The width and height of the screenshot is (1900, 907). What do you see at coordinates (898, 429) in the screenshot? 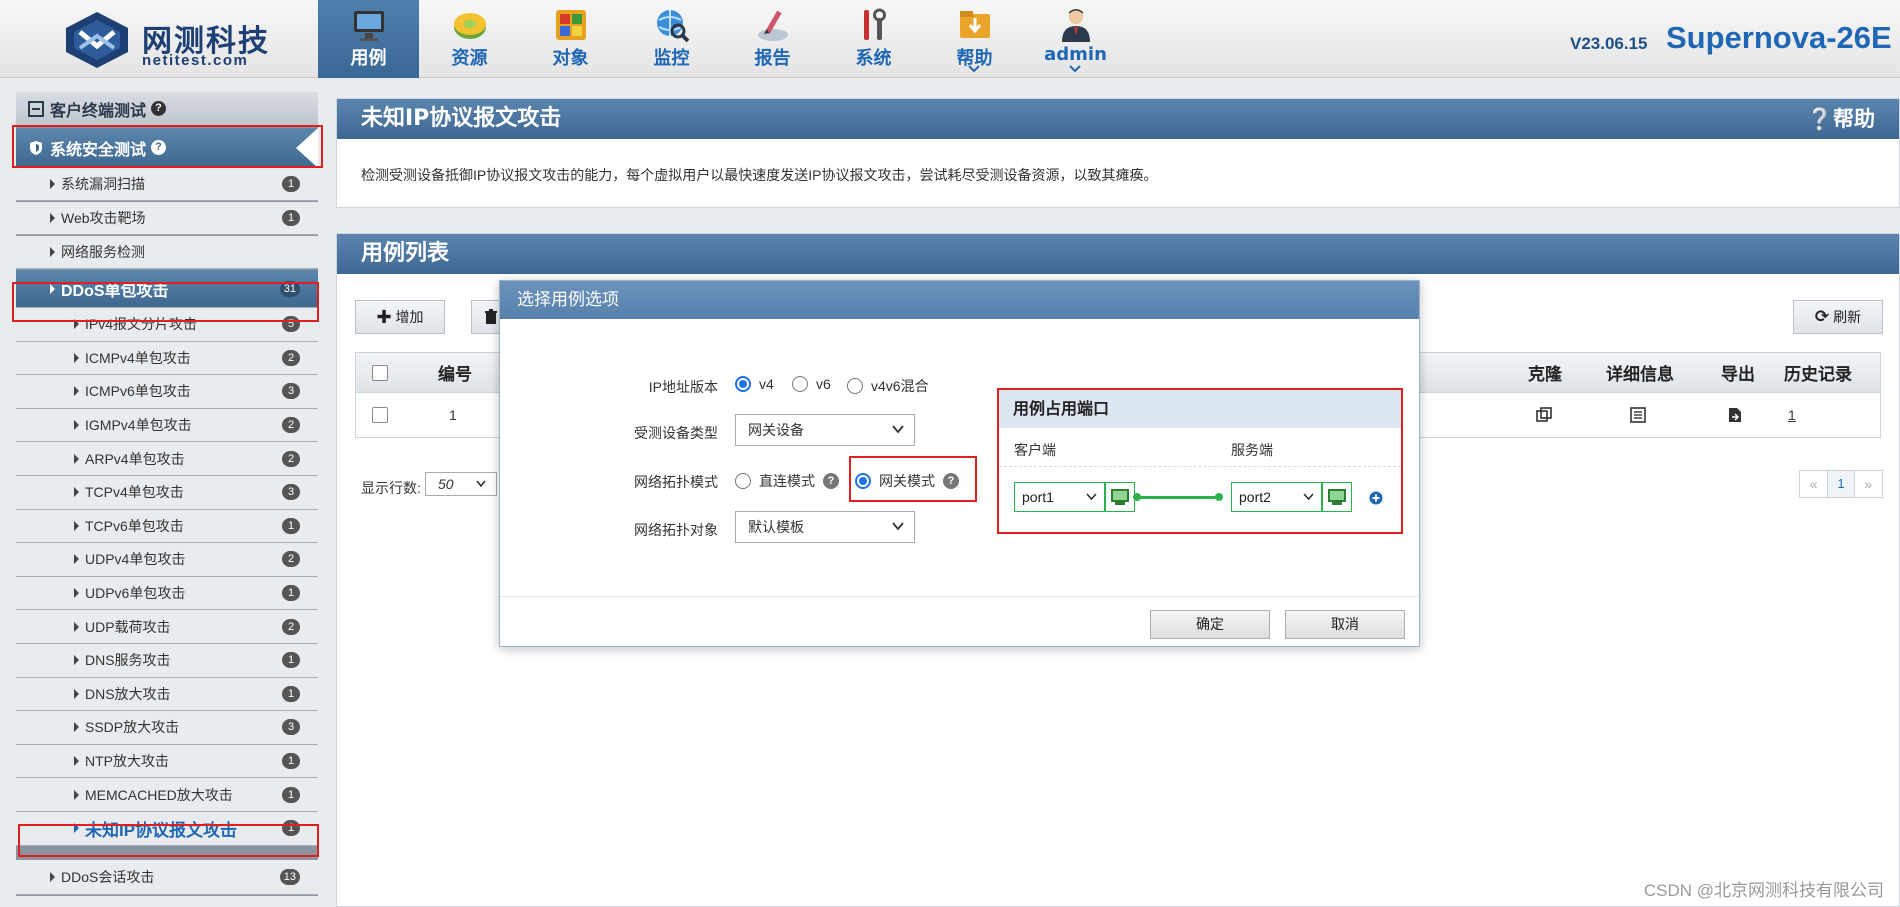
I see `chevron-down-icon` at bounding box center [898, 429].